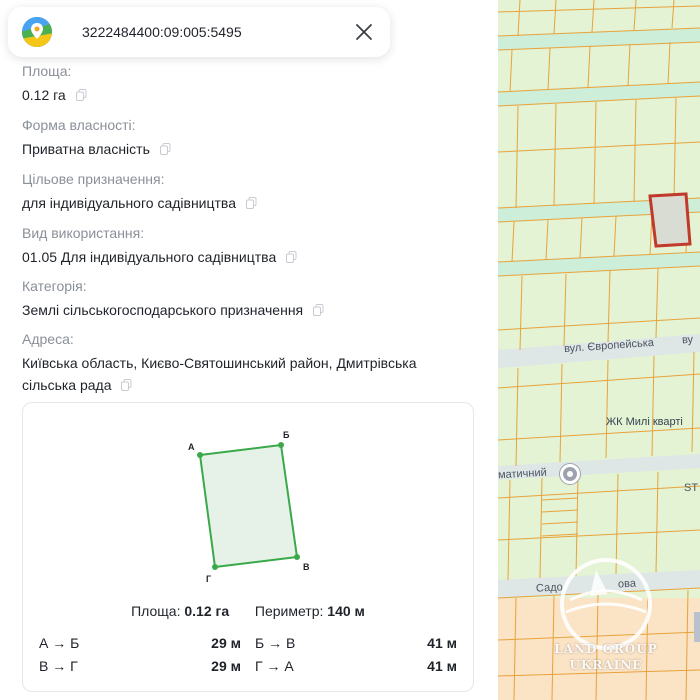  What do you see at coordinates (364, 32) in the screenshot?
I see `close-icon` at bounding box center [364, 32].